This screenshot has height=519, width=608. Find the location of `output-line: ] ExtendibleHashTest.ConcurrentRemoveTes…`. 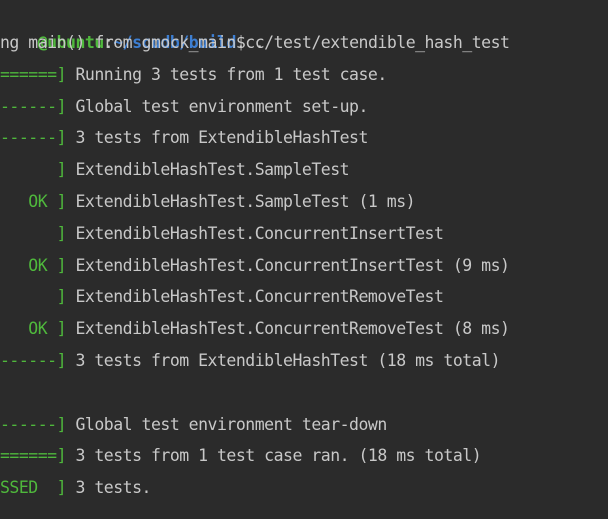

output-line: ] ExtendibleHashTest.ConcurrentRemoveTes… is located at coordinates (222, 297).